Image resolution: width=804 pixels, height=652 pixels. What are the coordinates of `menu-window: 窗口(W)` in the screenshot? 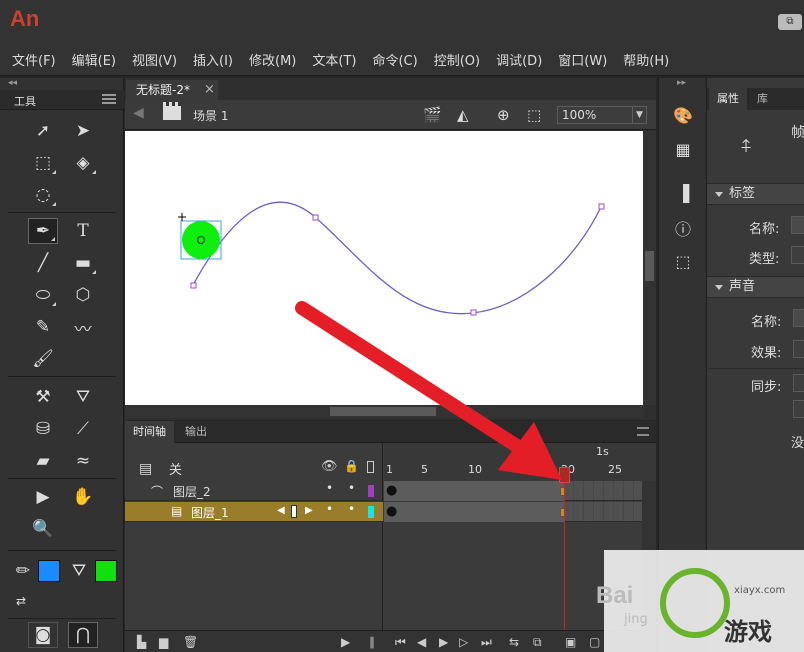 It's located at (582, 59).